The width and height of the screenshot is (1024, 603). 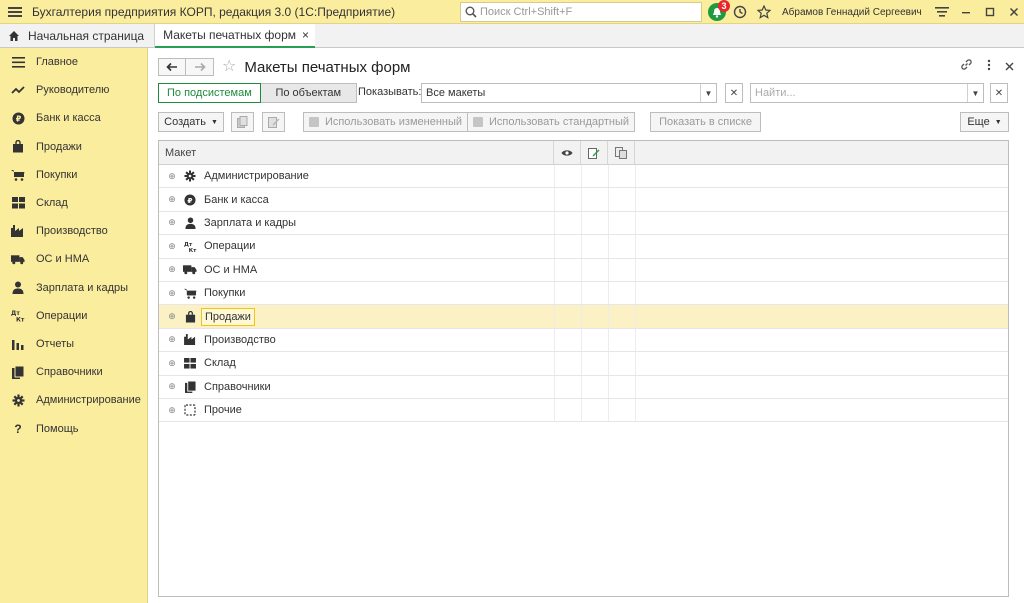 I want to click on forward-button, so click(x=200, y=67).